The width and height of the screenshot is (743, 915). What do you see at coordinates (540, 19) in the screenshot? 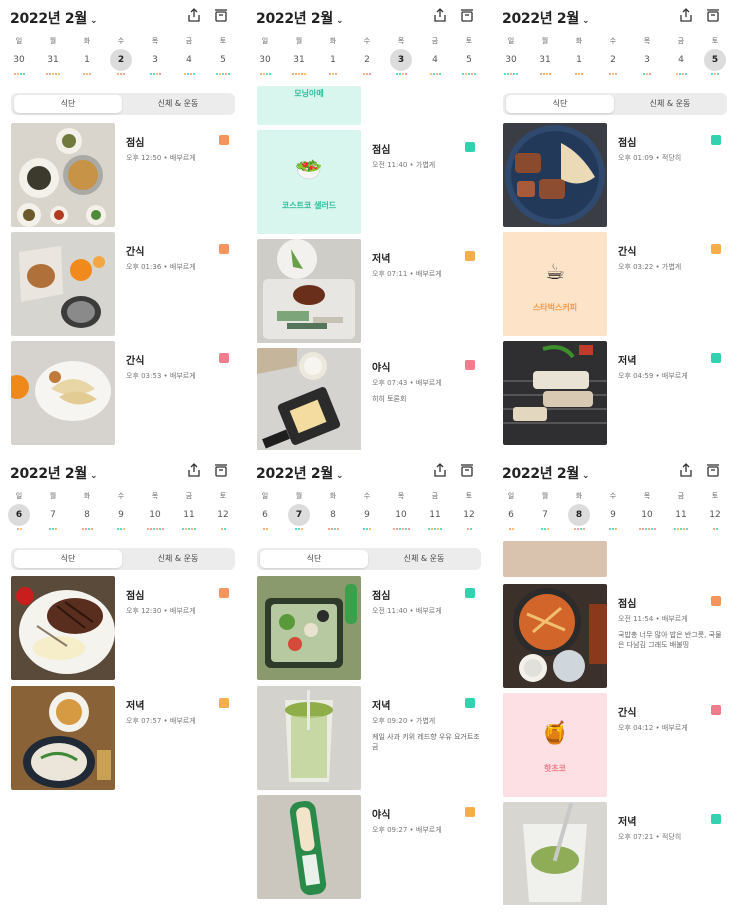
I see `month-title: 2022년 2월` at bounding box center [540, 19].